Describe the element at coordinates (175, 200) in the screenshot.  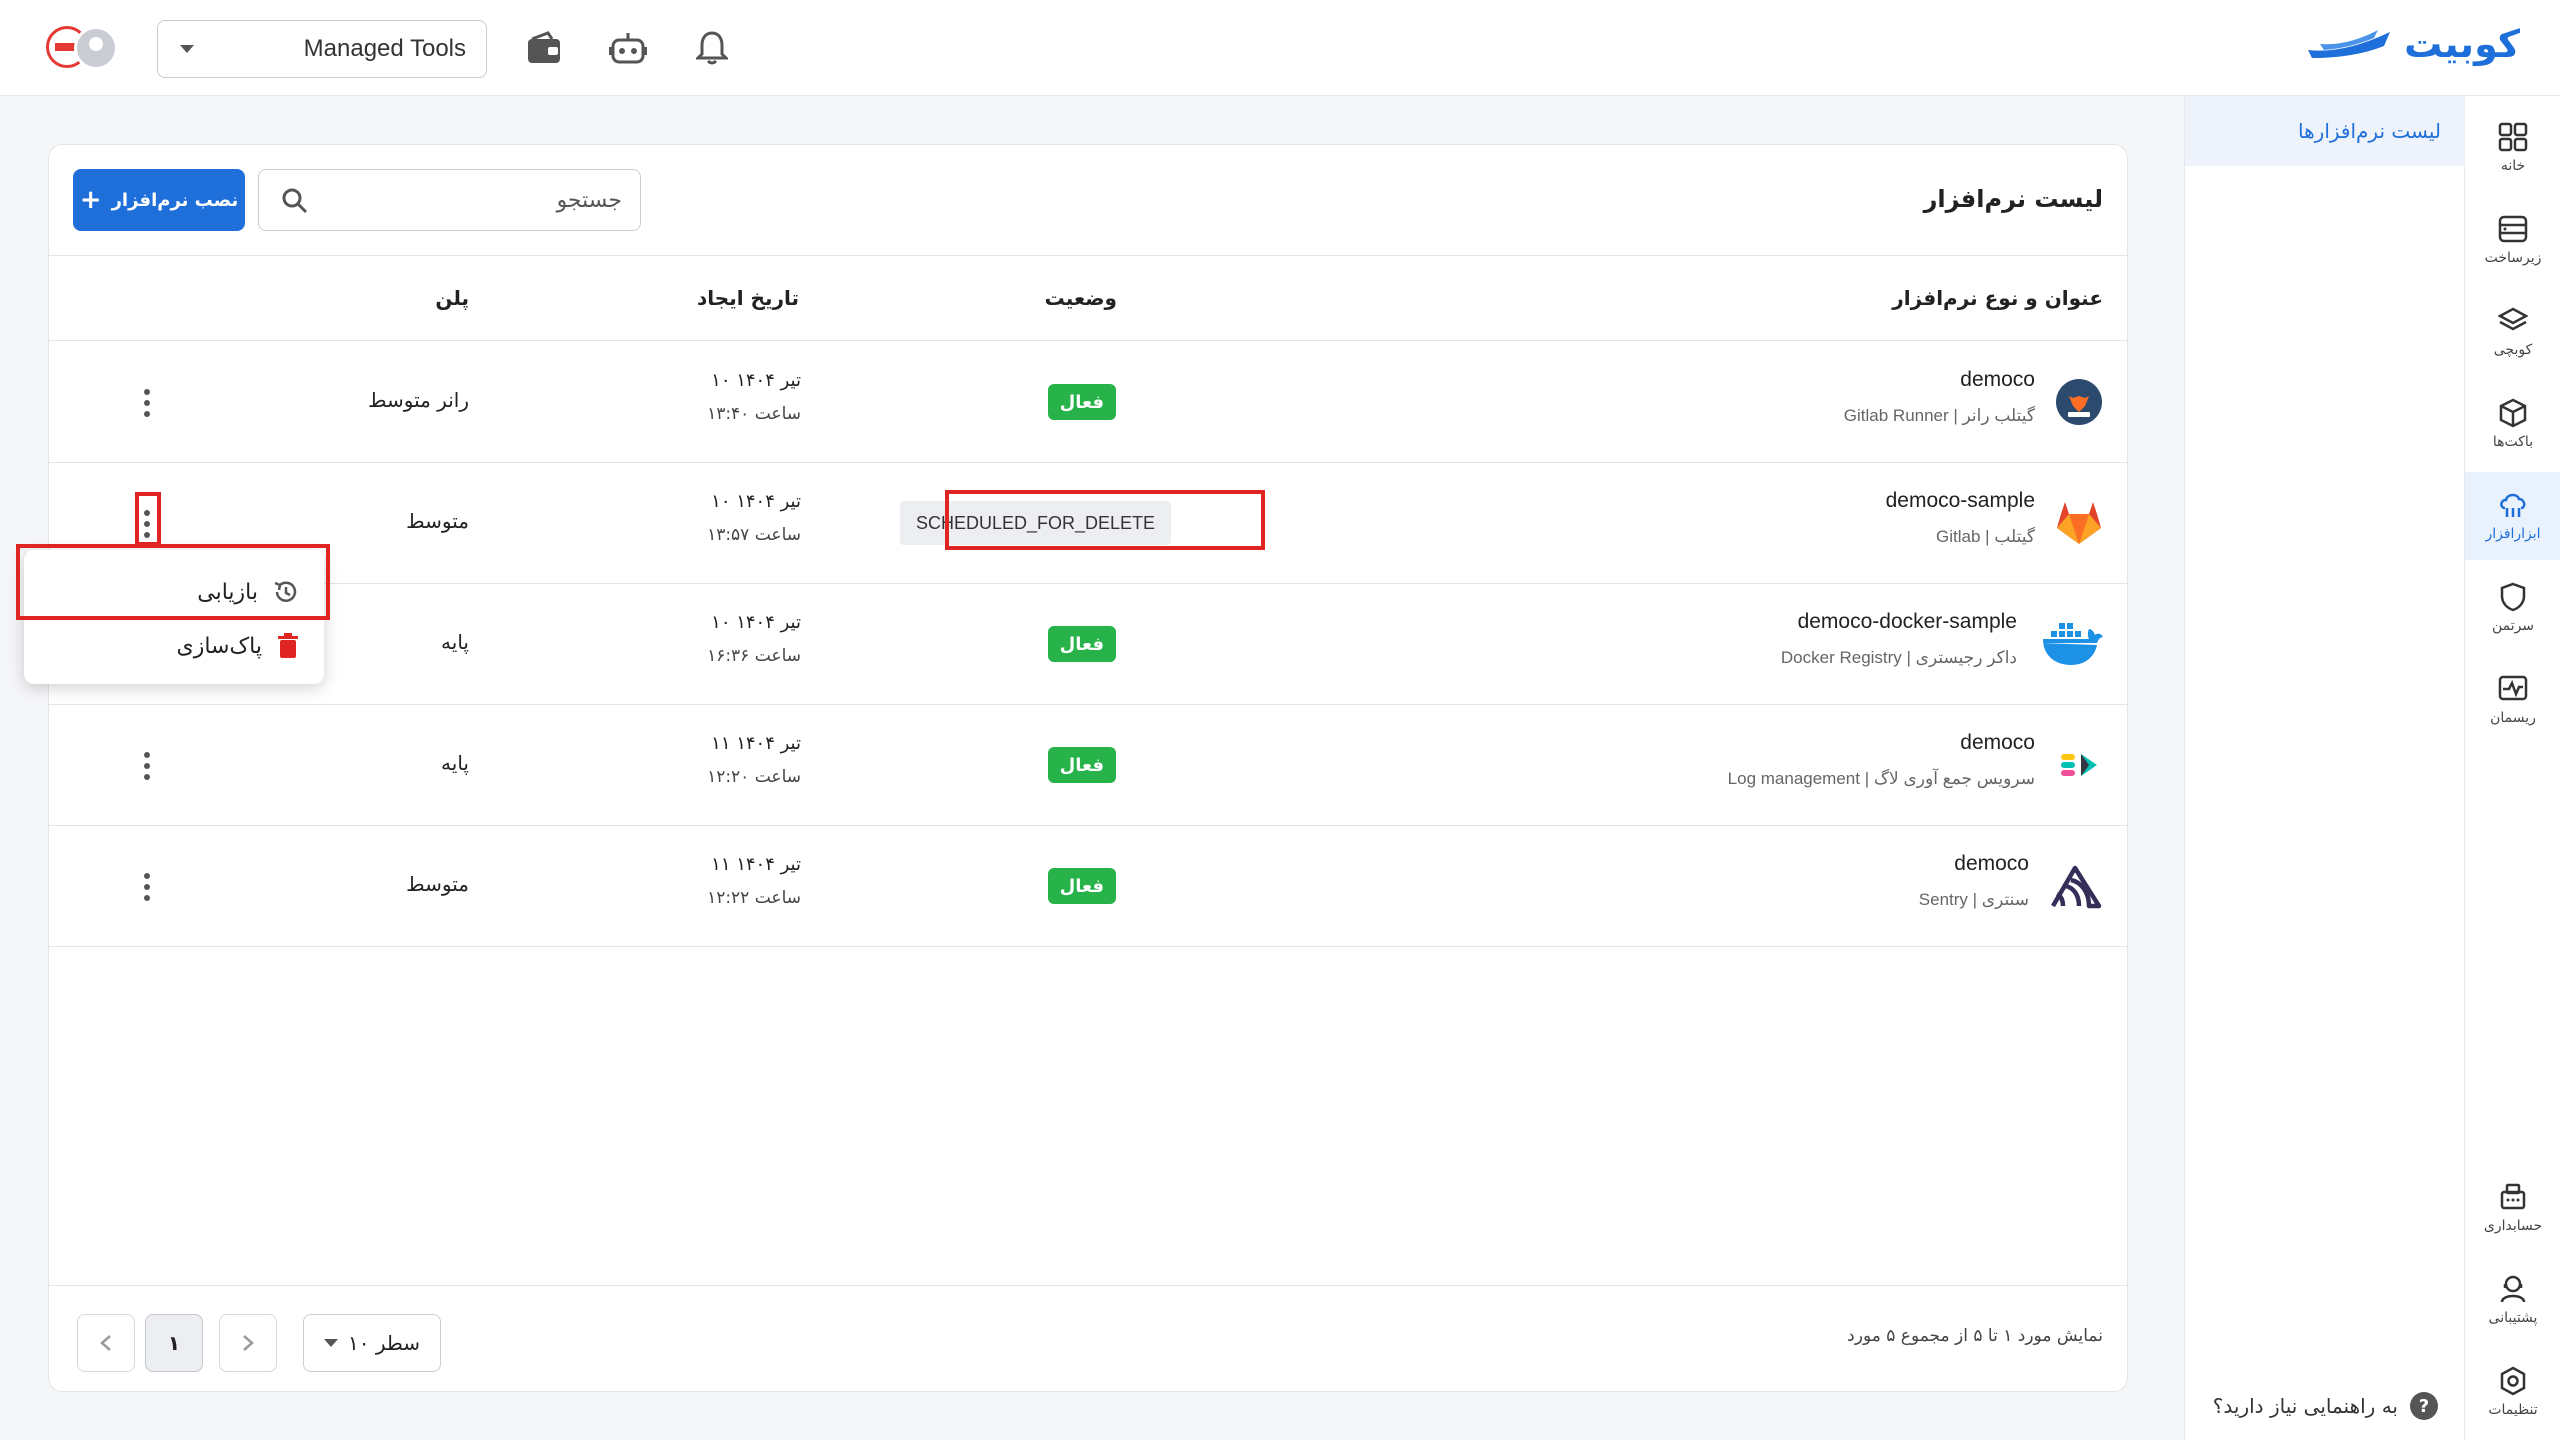
I see `install-software-label: نصب نرم‌افزار` at that location.